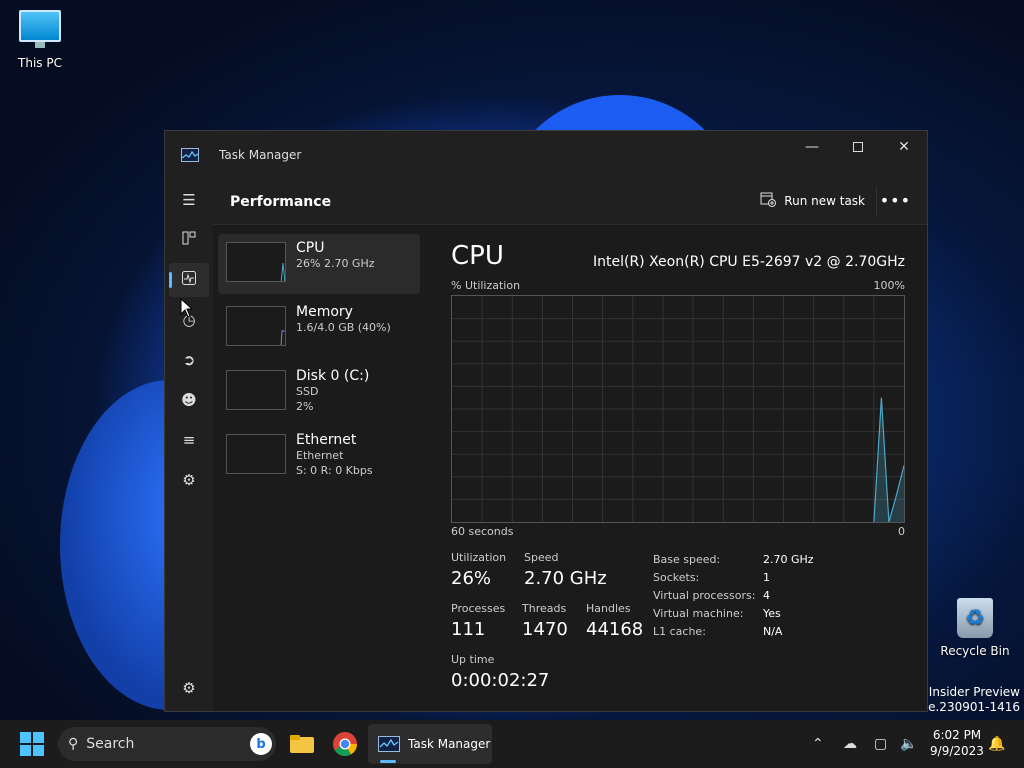  I want to click on resource-item-memory: Memory 1.6/4.0 GB (40%), so click(319, 328).